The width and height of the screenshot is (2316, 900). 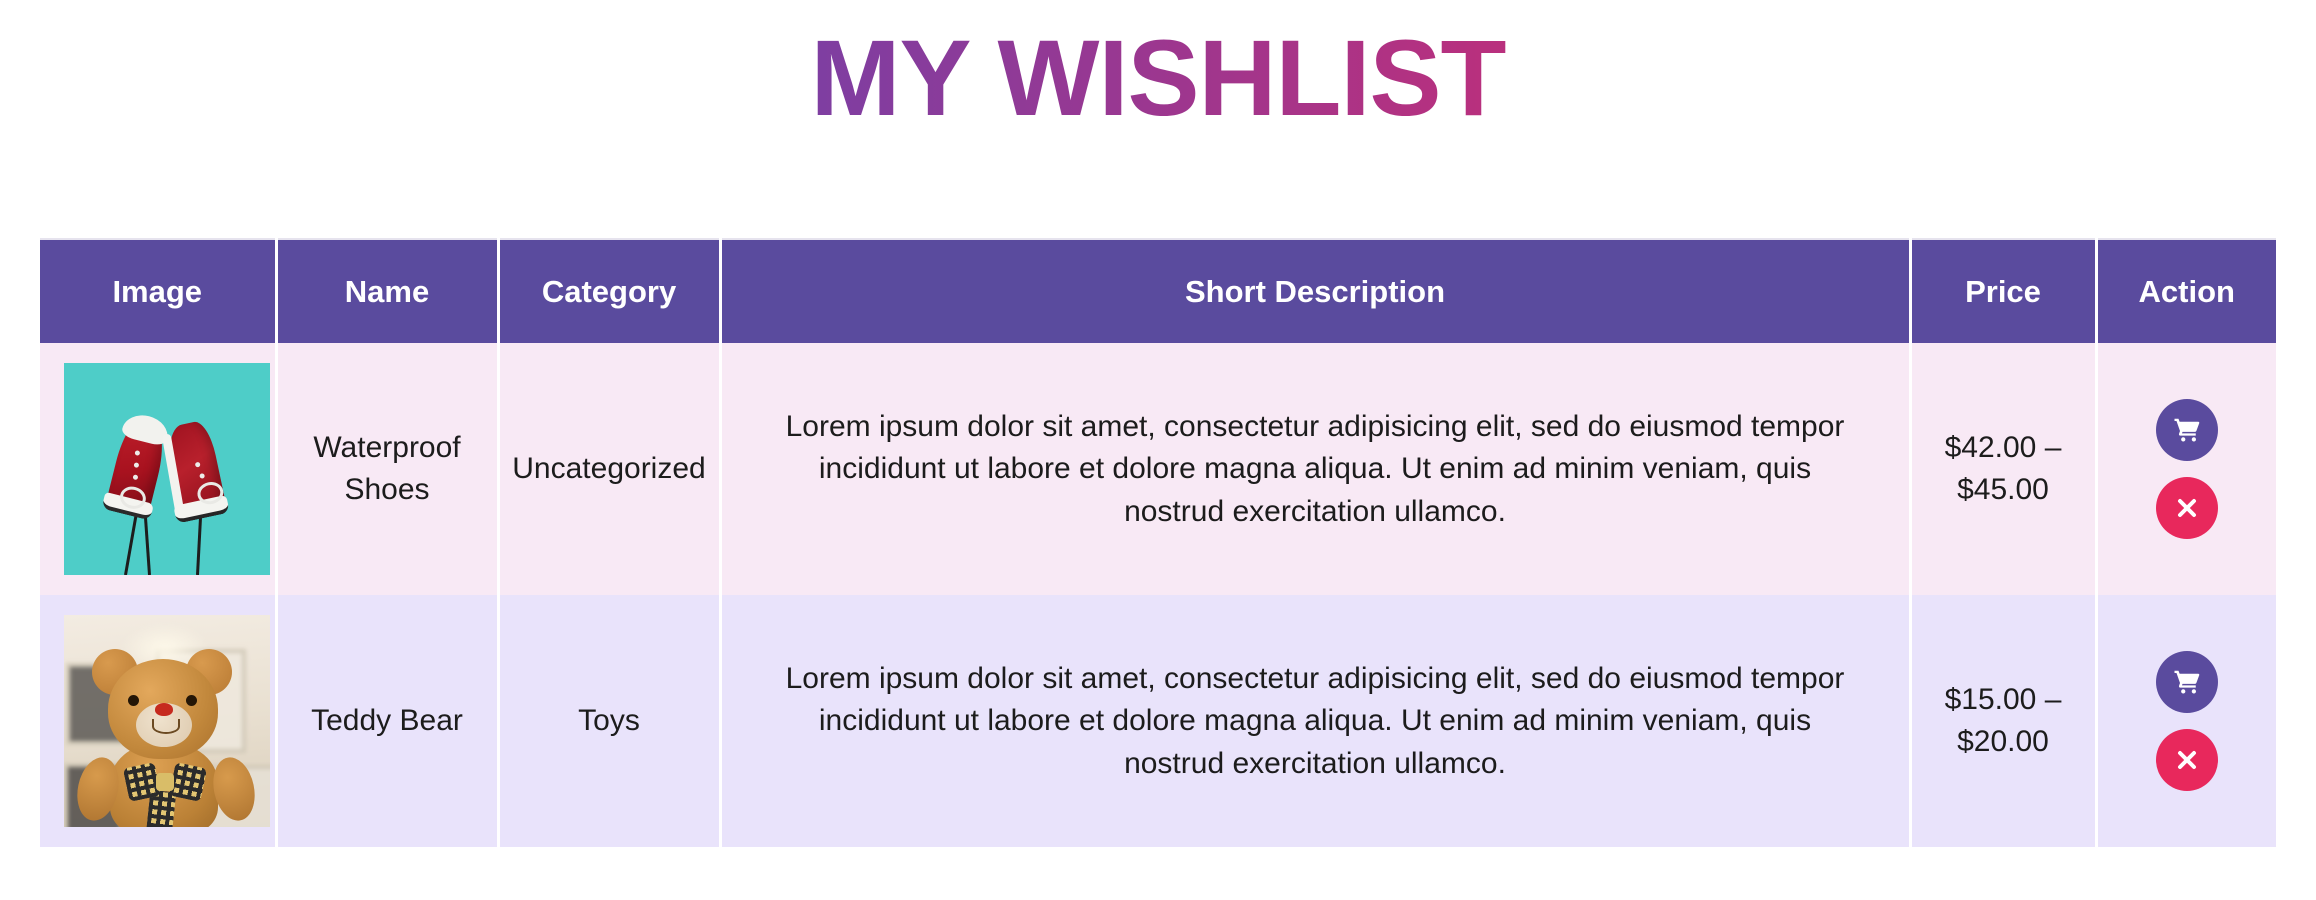 What do you see at coordinates (610, 721) in the screenshot?
I see `product-category: Toys` at bounding box center [610, 721].